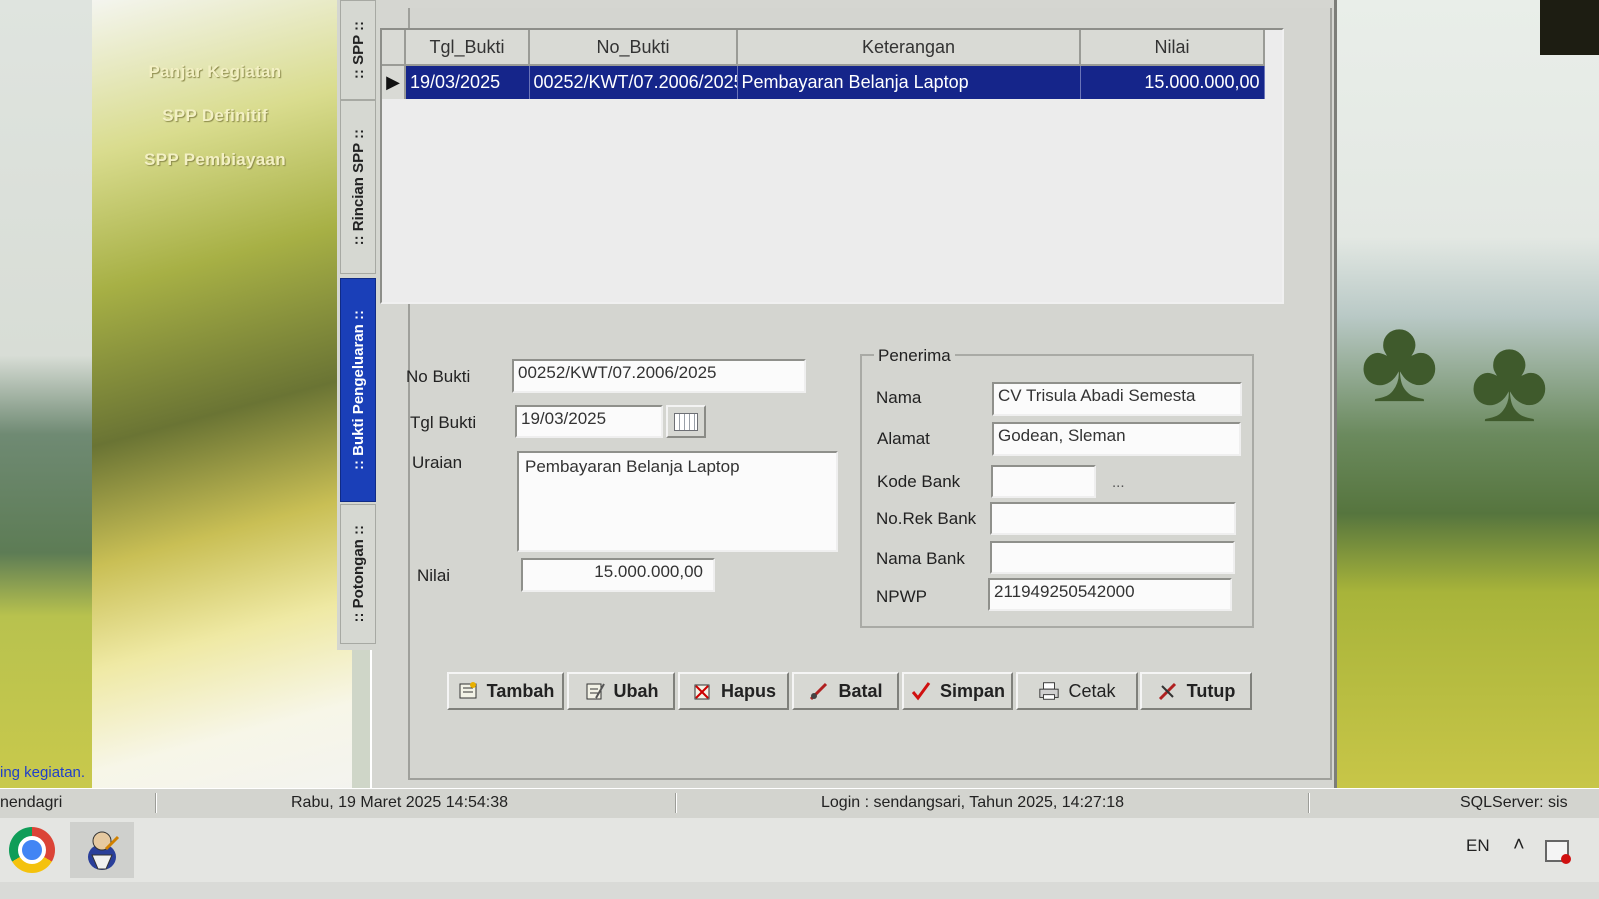 The image size is (1599, 899). Describe the element at coordinates (921, 691) in the screenshot. I see `checkmark-icon` at that location.